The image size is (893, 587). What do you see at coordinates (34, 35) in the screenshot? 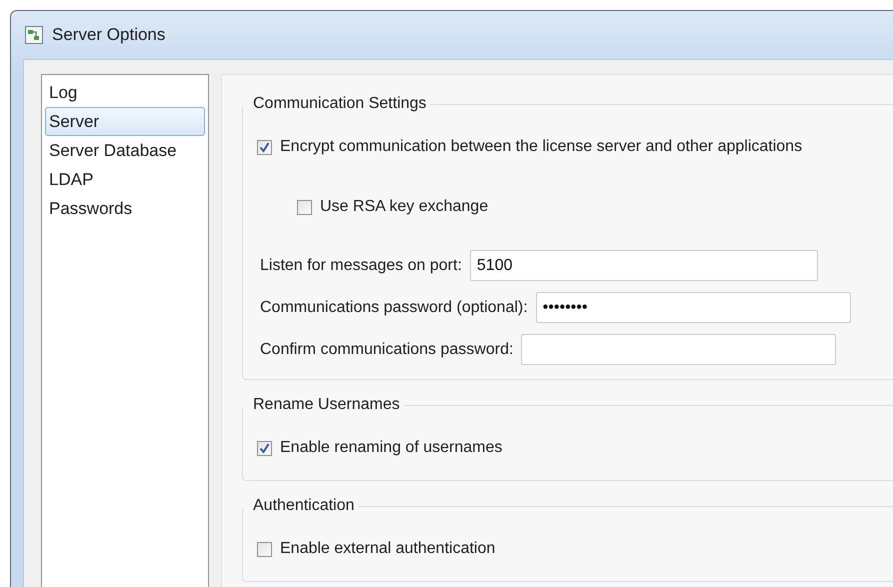
I see `app-icon` at bounding box center [34, 35].